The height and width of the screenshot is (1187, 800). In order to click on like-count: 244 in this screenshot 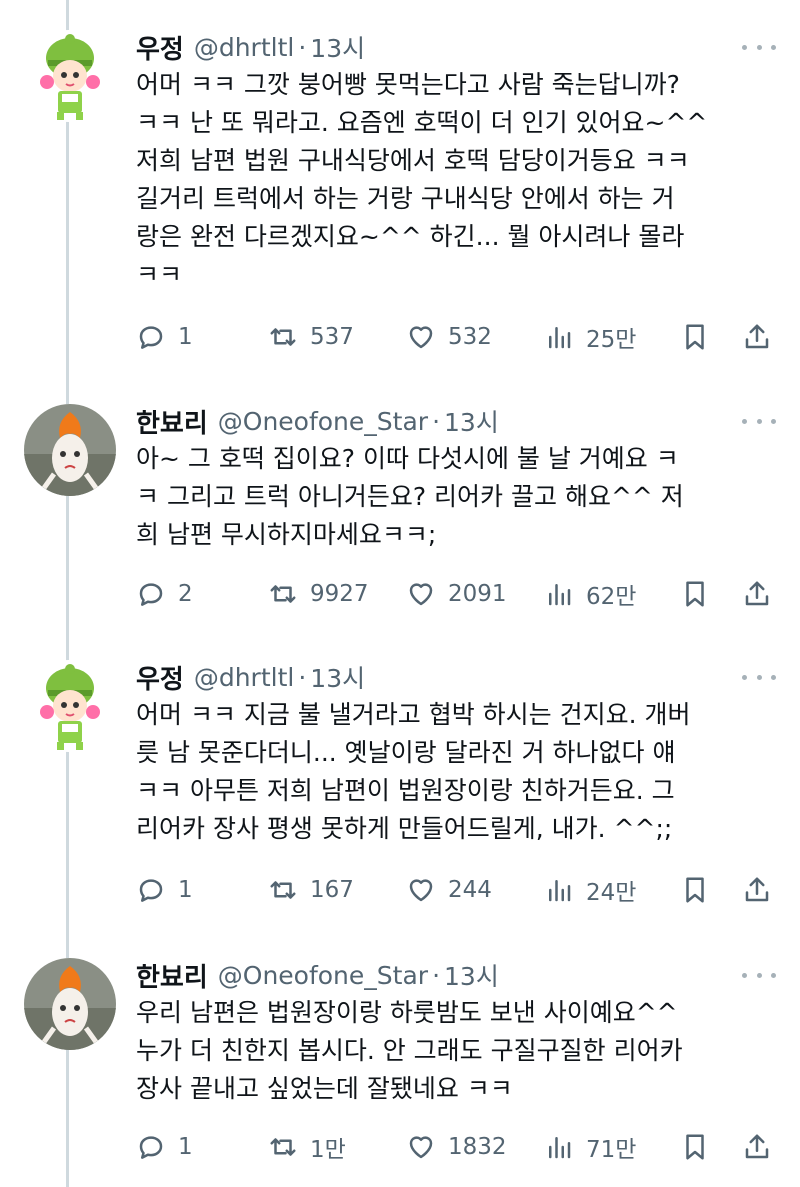, I will do `click(470, 890)`.